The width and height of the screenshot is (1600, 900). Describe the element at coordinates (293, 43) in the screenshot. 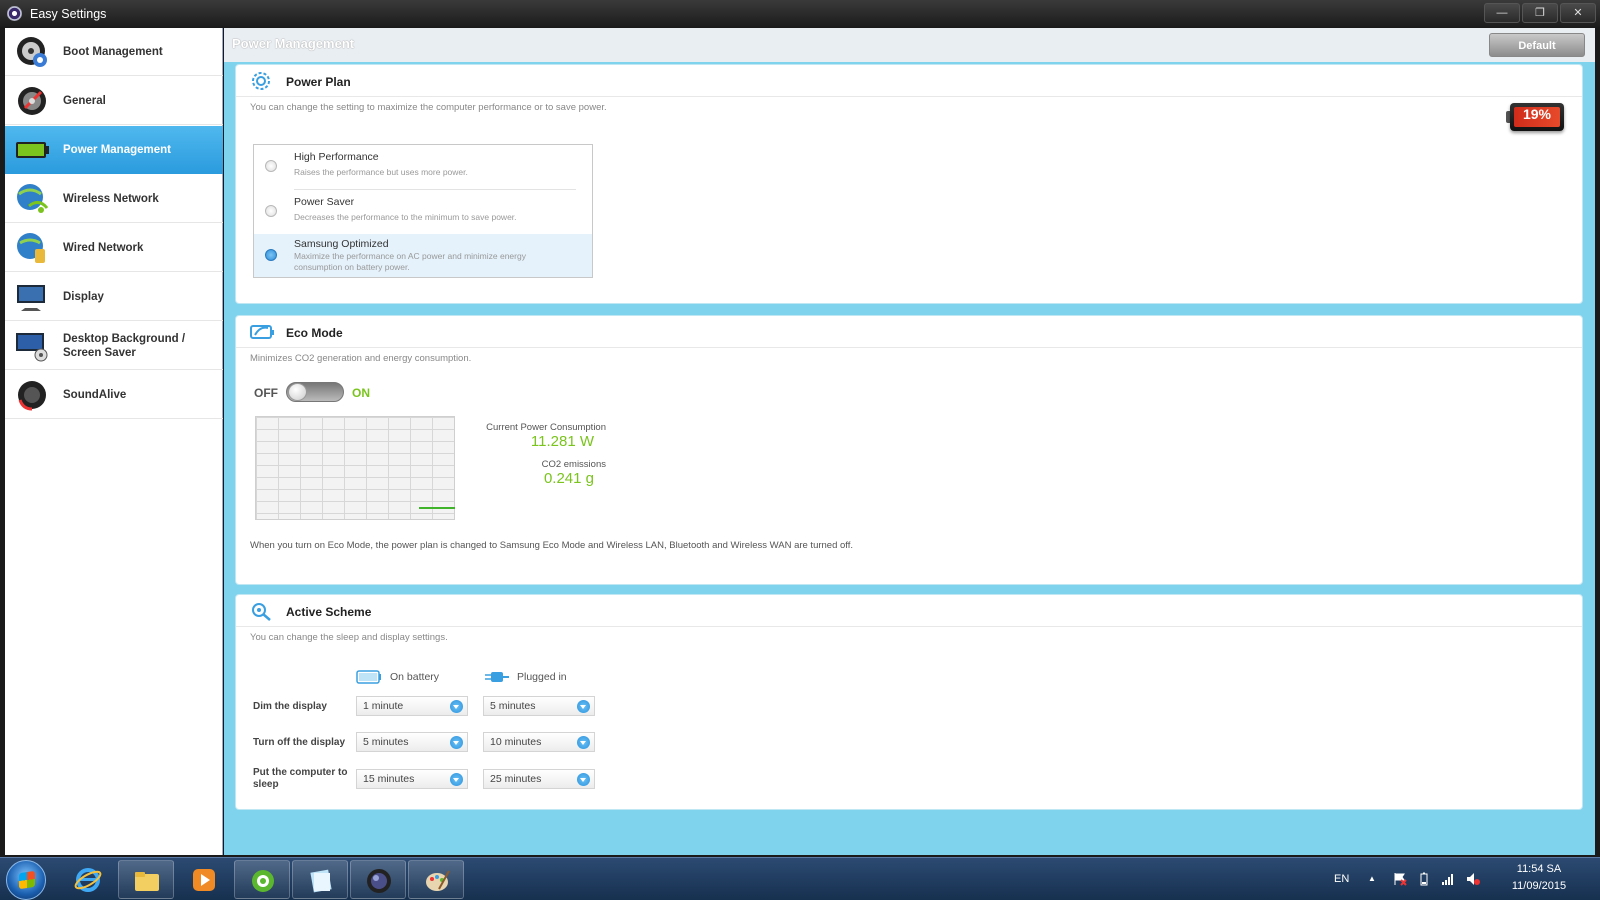

I see `page-title: Power Management` at that location.